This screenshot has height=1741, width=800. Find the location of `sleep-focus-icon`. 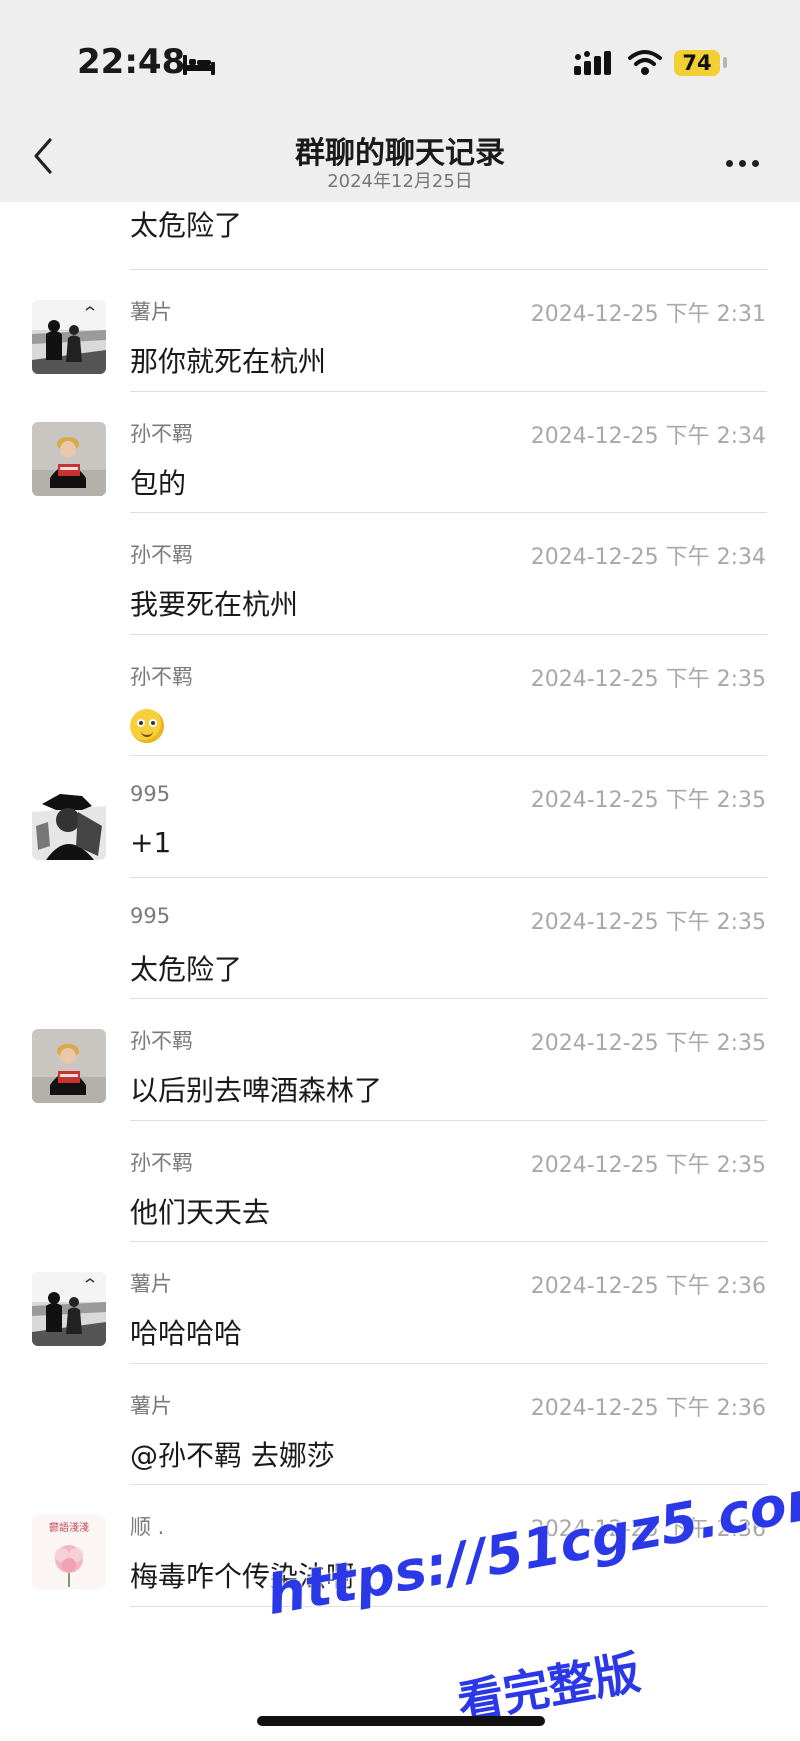

sleep-focus-icon is located at coordinates (199, 65).